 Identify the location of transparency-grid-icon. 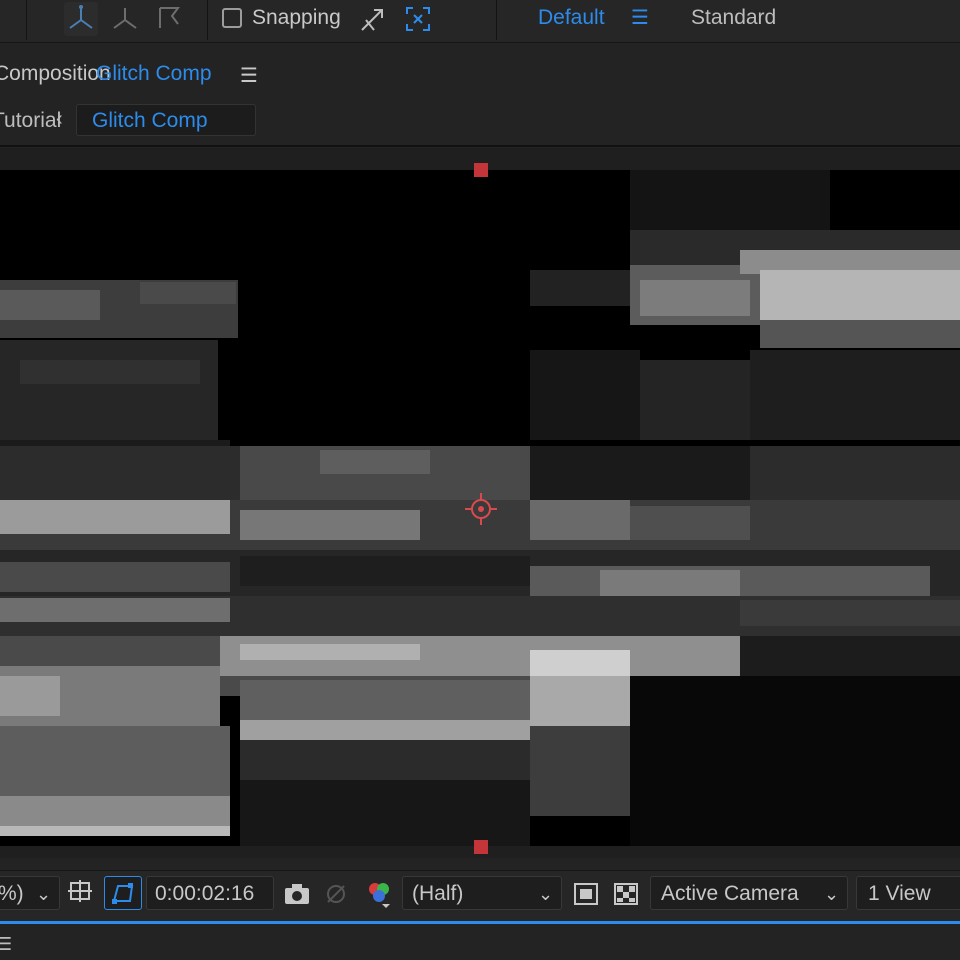
(626, 894).